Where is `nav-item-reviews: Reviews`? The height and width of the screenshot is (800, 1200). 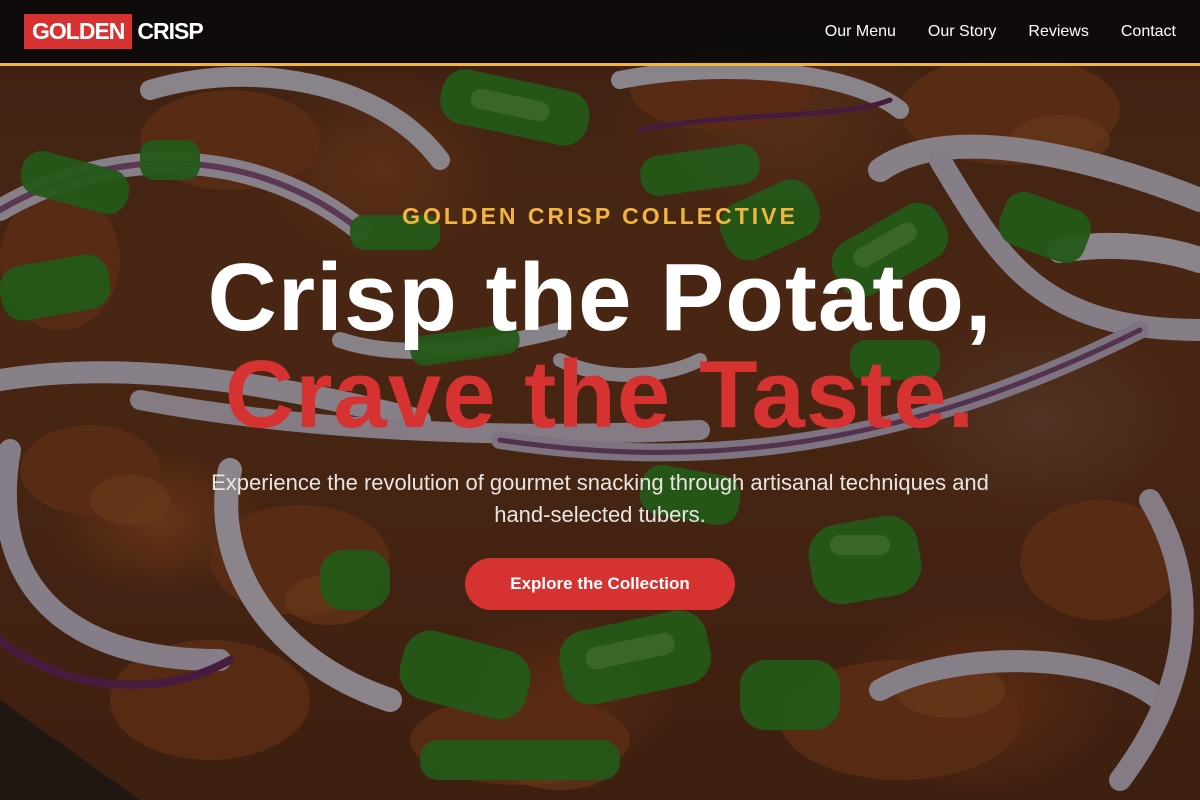 nav-item-reviews: Reviews is located at coordinates (1058, 32).